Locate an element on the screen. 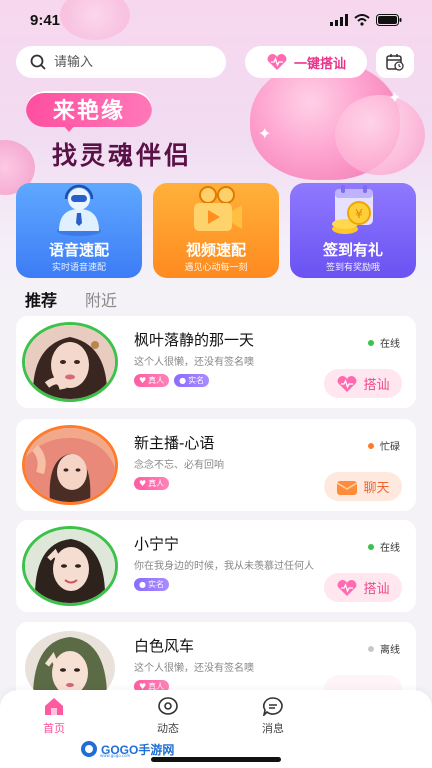 The height and width of the screenshot is (768, 432). user-name: 白色风车 is located at coordinates (164, 646).